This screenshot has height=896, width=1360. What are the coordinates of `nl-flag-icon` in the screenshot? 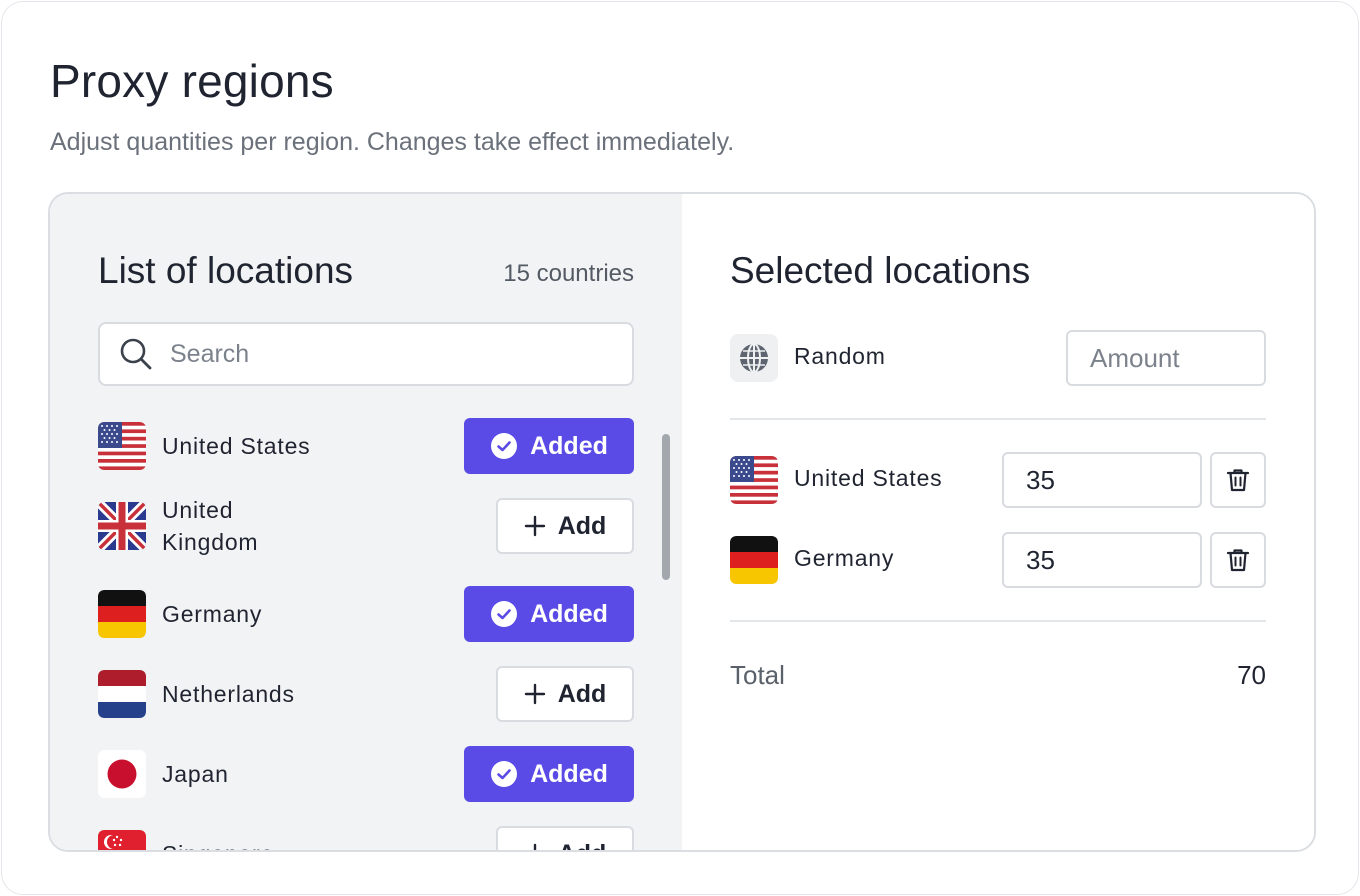 It's located at (122, 694).